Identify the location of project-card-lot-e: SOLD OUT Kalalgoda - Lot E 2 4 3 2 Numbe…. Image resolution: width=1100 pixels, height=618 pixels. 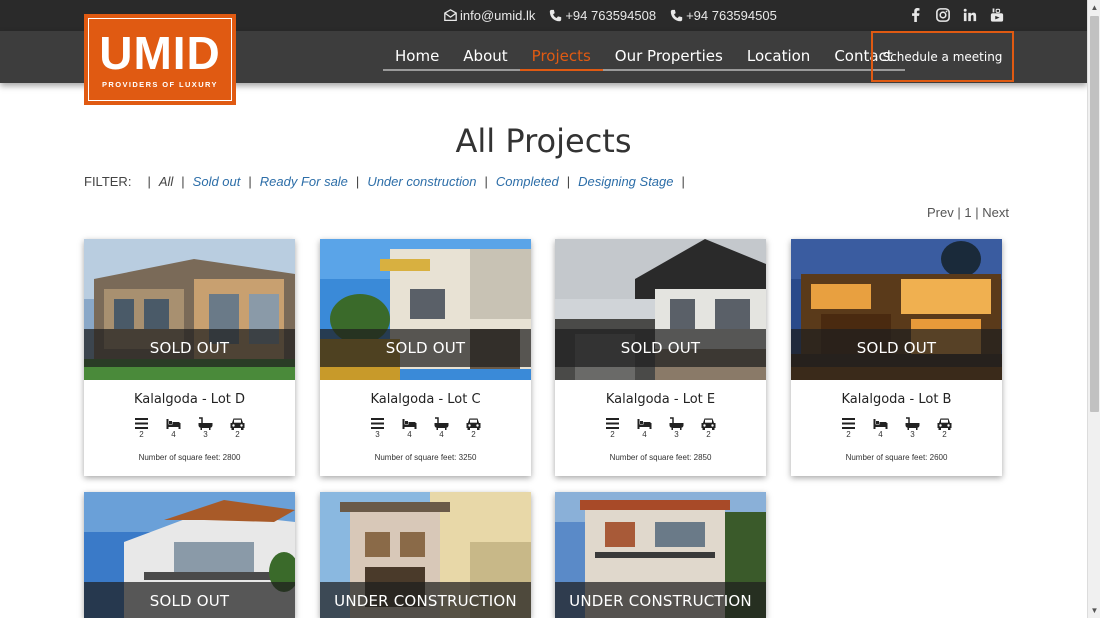
(660, 357).